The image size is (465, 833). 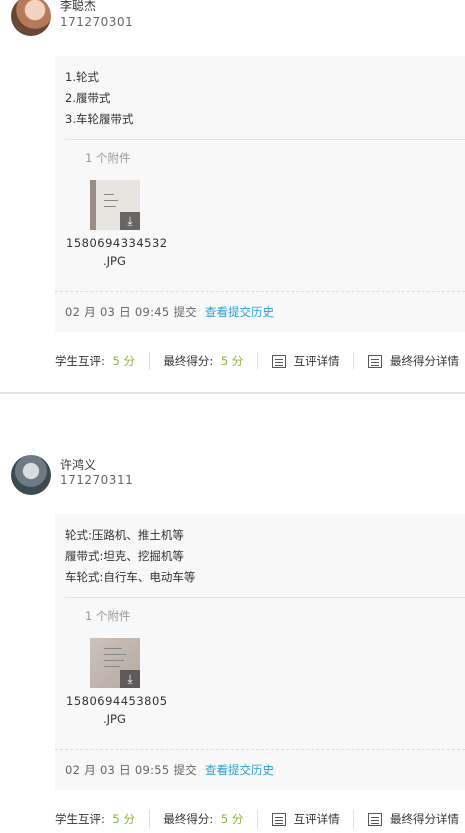 I want to click on attachment-file-name: 1580694334532, so click(x=117, y=243).